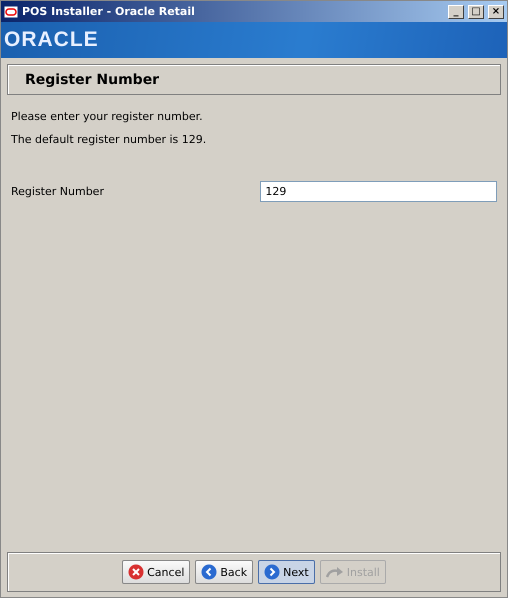 The image size is (508, 598). I want to click on input-field: 129, so click(378, 191).